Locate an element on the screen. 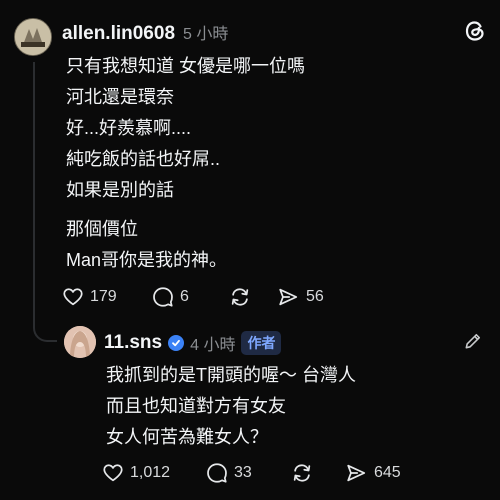 The image size is (500, 500). comment-actions: 179 6 56 is located at coordinates (212, 297).